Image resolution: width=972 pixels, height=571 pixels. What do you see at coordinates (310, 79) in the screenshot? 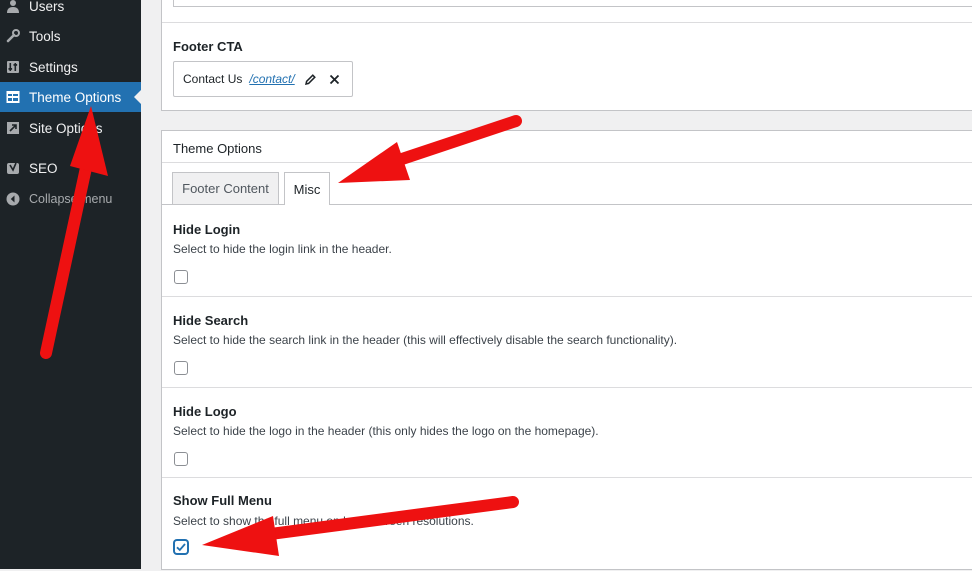
I see `edit-pencil-icon` at bounding box center [310, 79].